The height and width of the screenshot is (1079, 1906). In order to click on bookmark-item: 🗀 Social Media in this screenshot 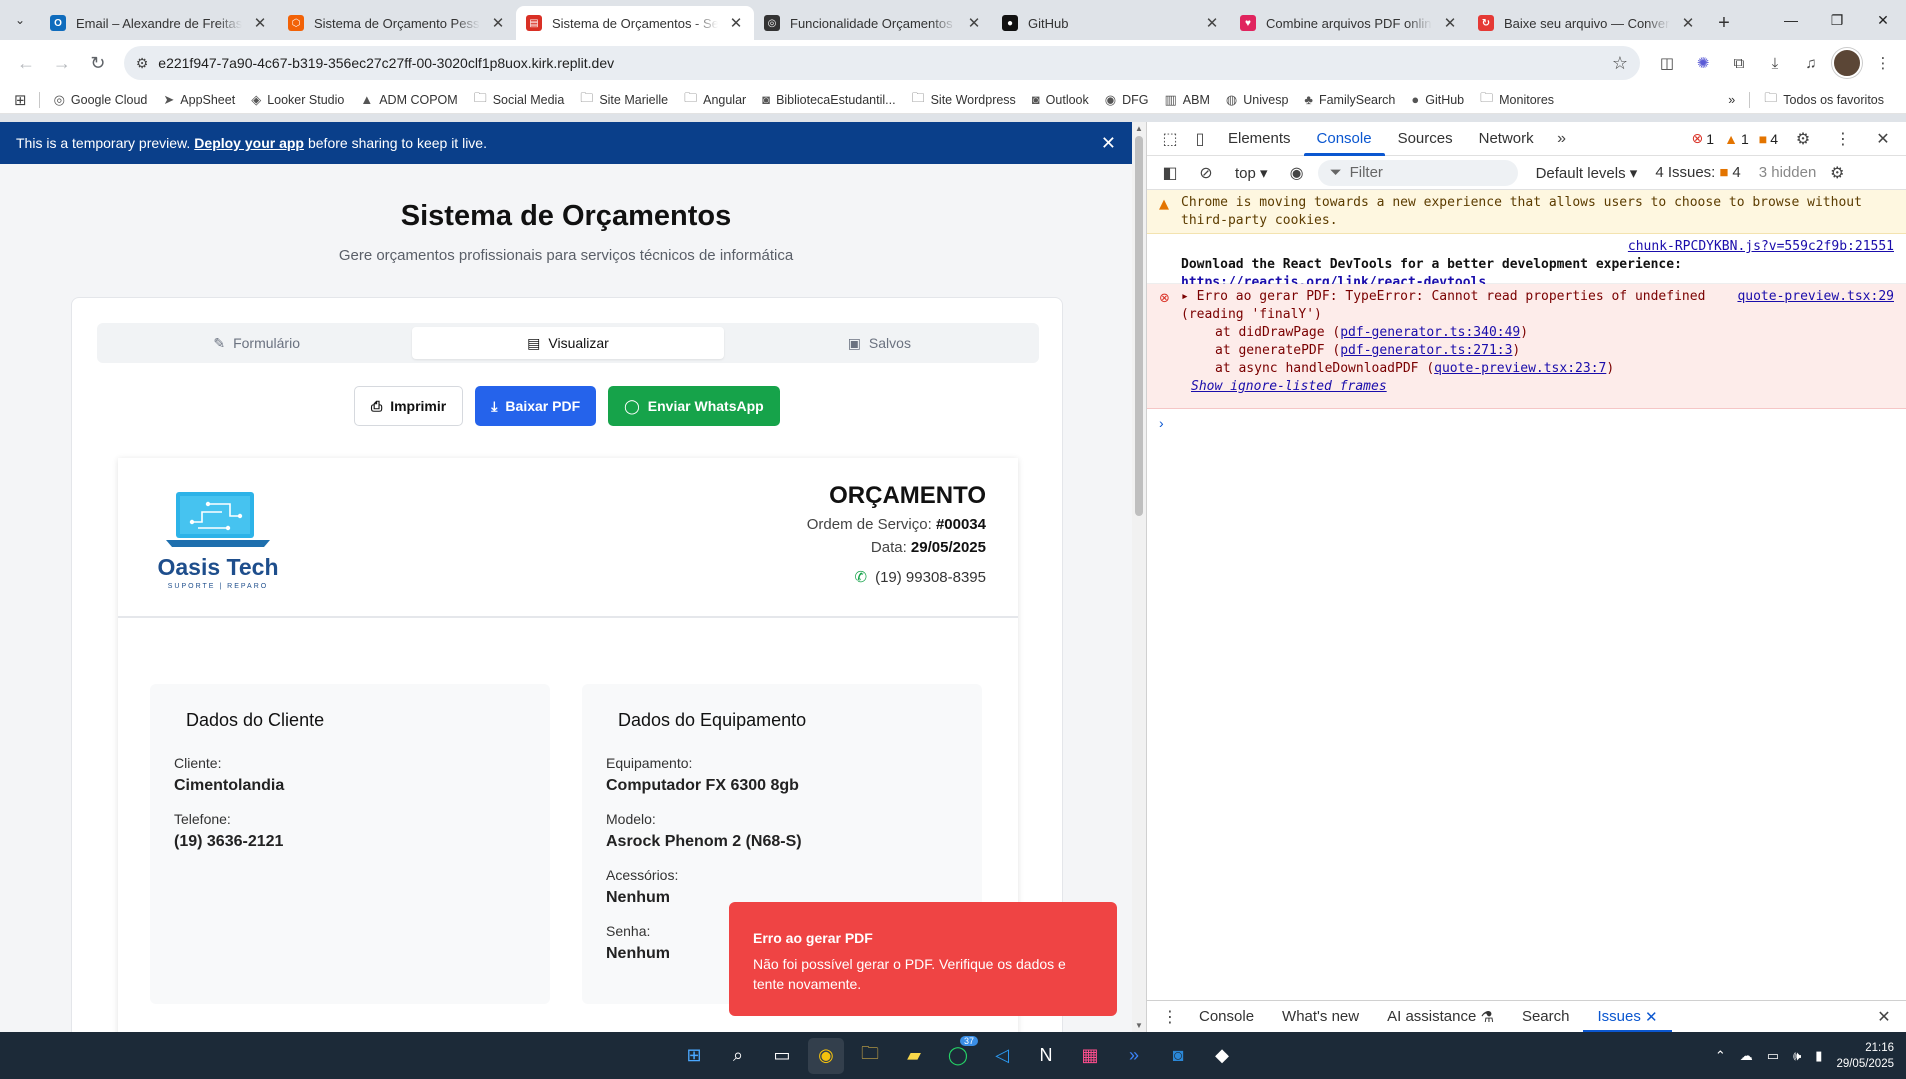, I will do `click(519, 100)`.